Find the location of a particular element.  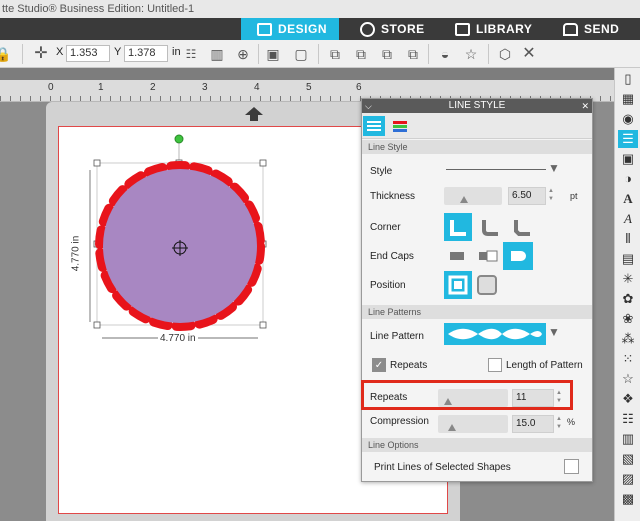

style-line-preview is located at coordinates (496, 169).